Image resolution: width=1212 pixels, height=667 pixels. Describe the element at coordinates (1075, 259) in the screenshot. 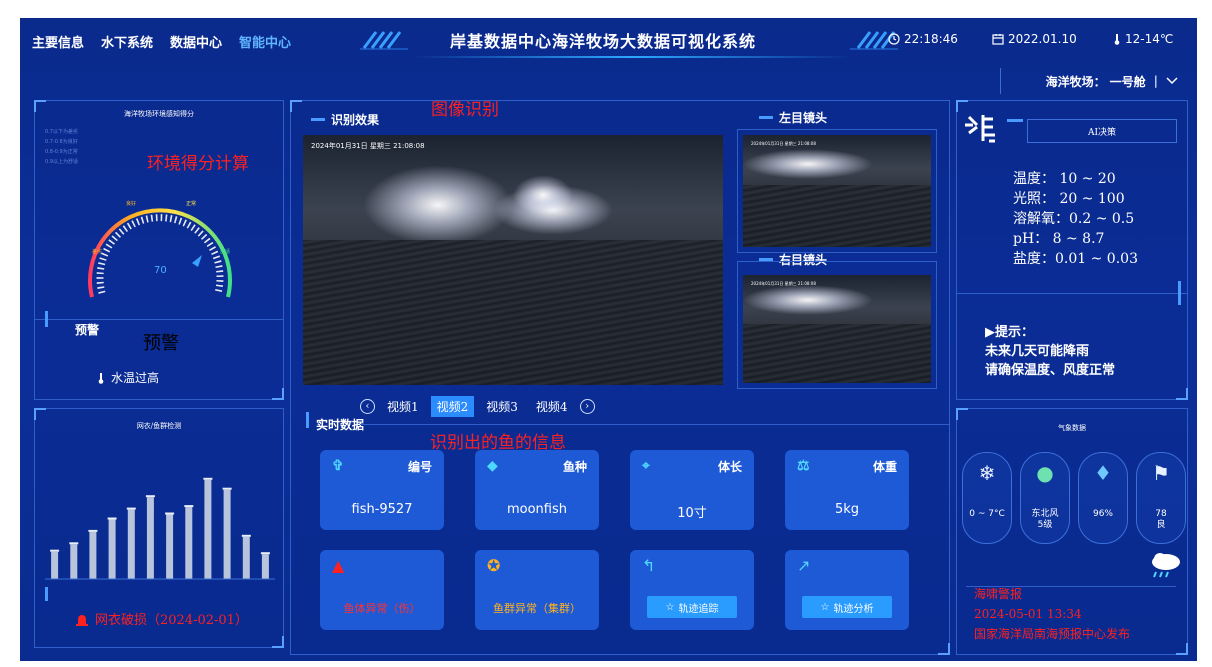

I see `param-salinity: 盐度：0.01 ~ 0.03` at that location.